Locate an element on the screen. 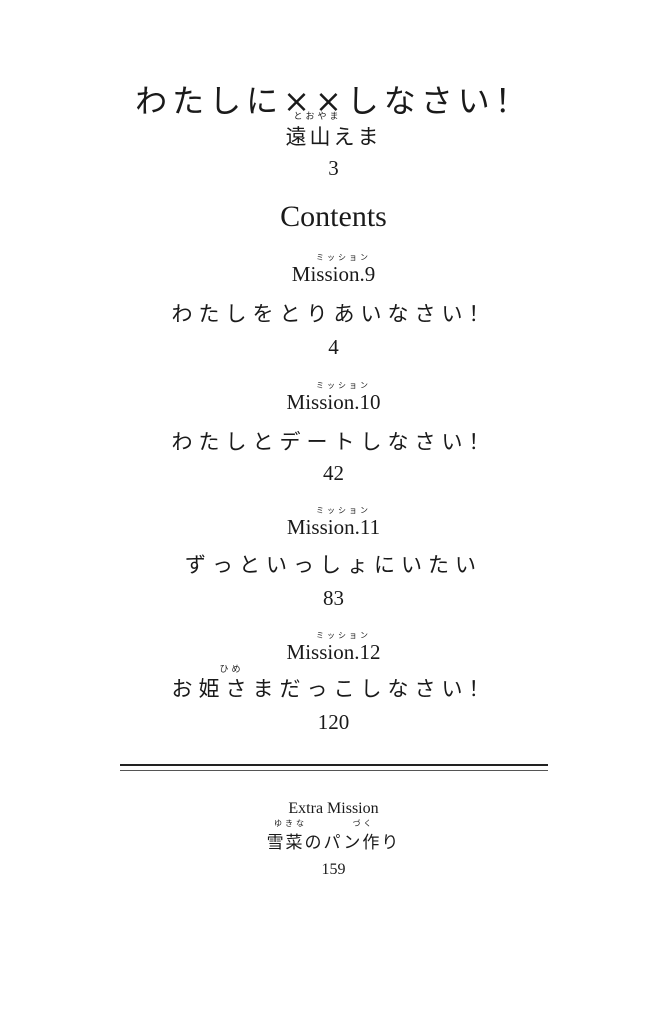 Image resolution: width=667 pixels, height=1024 pixels. chapter-page-number: 42 is located at coordinates (333, 473).